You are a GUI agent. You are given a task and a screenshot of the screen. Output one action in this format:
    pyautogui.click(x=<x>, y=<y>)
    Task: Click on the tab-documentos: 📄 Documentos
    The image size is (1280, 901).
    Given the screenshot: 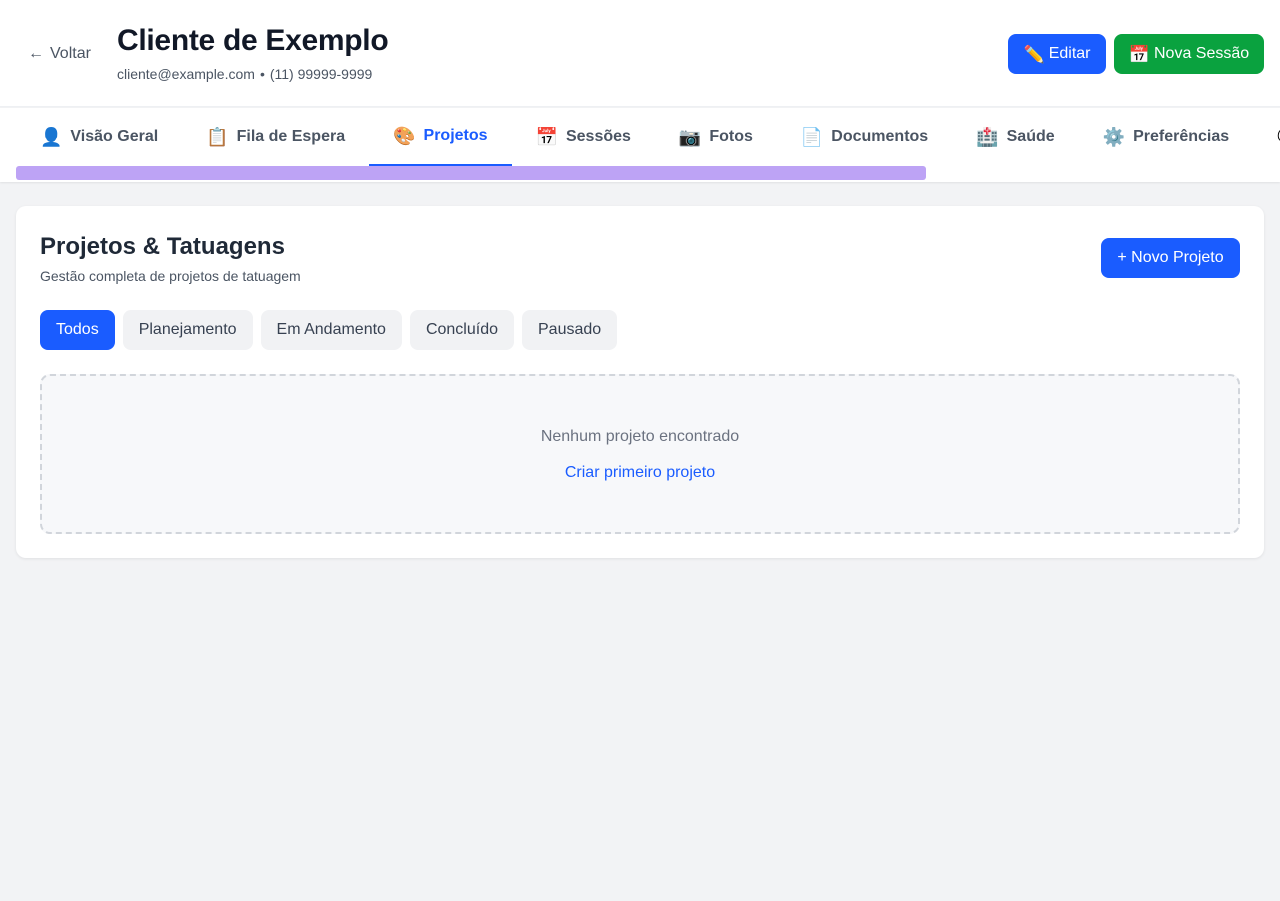 What is the action you would take?
    pyautogui.click(x=864, y=137)
    